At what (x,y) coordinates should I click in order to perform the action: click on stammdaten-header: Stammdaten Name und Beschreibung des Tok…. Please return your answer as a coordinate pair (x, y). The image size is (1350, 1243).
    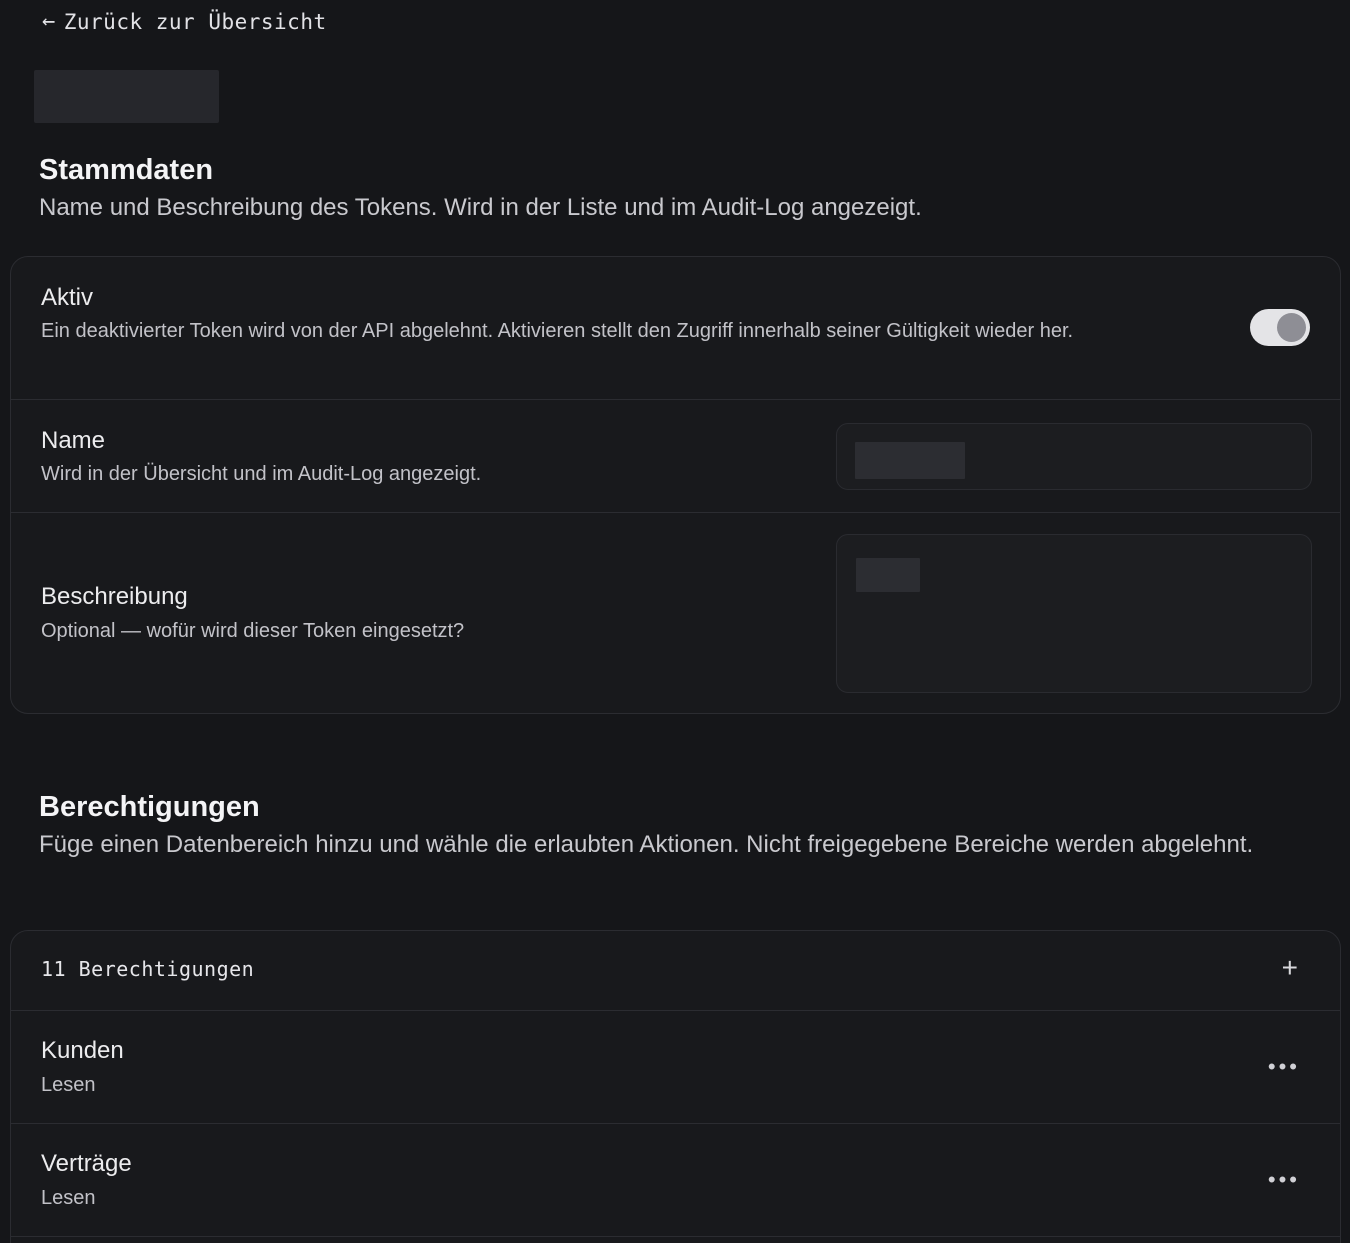
    Looking at the image, I should click on (480, 189).